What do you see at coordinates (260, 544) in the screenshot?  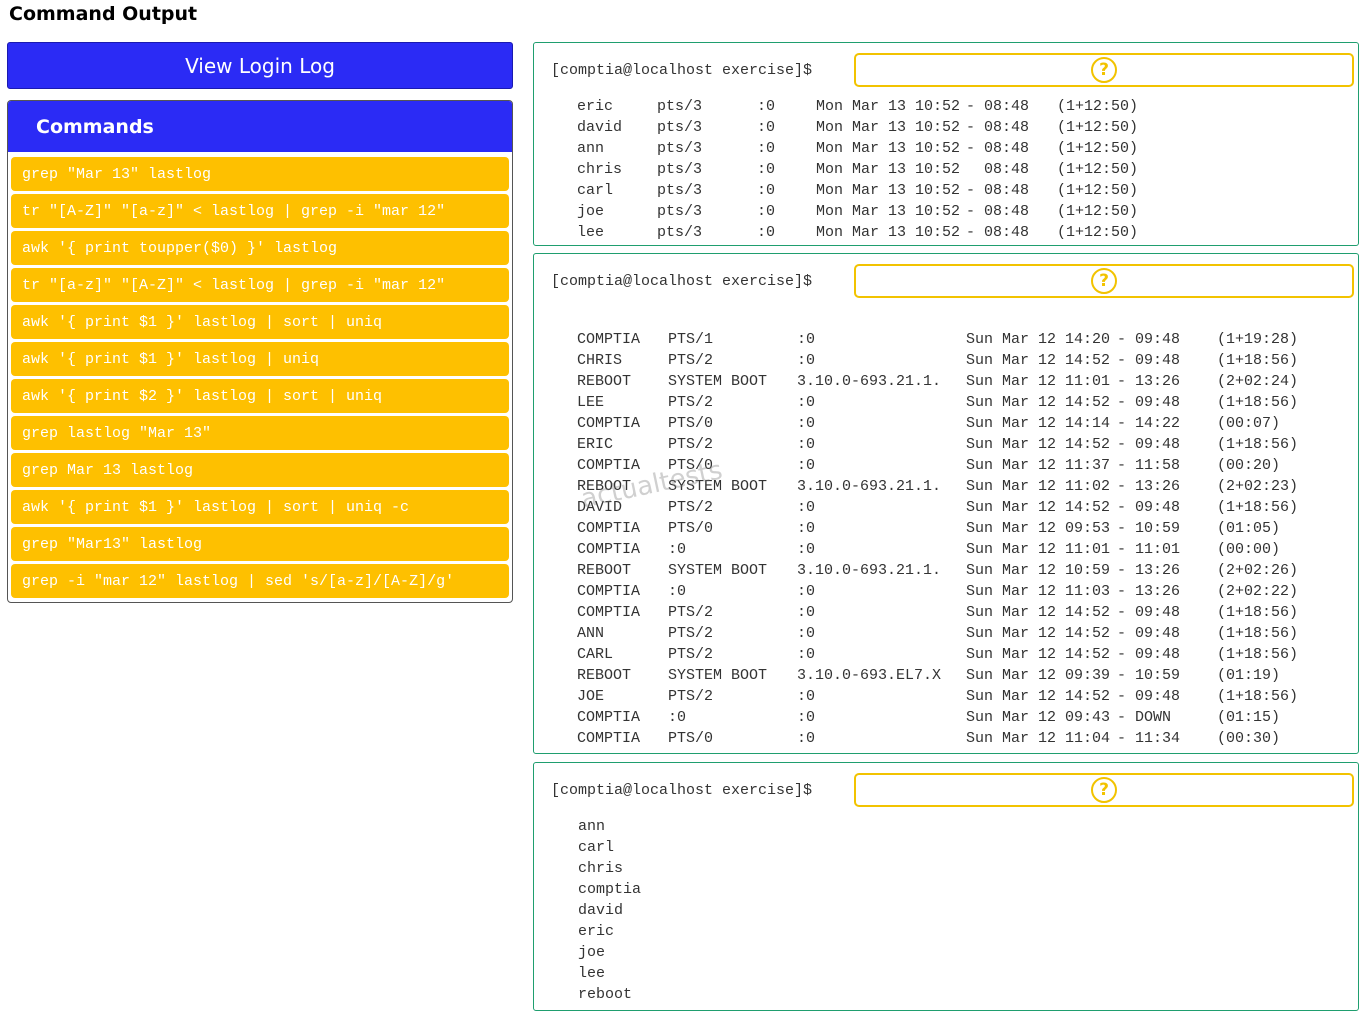 I see `command-item: grep "Mar13" lastlog` at bounding box center [260, 544].